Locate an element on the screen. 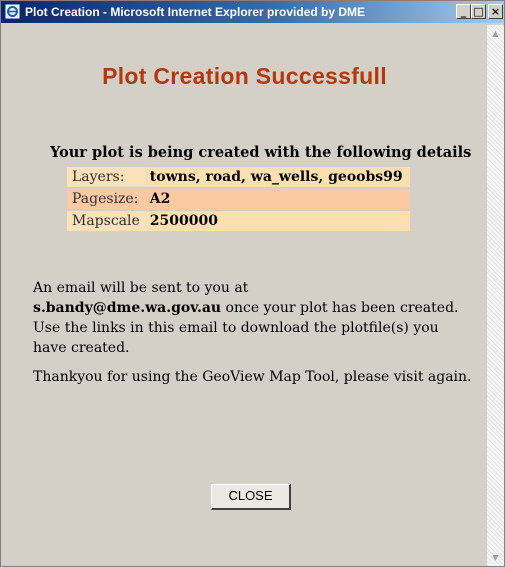 The image size is (505, 567). details-value: towns, road, wa_wells, geoobs99 is located at coordinates (277, 177).